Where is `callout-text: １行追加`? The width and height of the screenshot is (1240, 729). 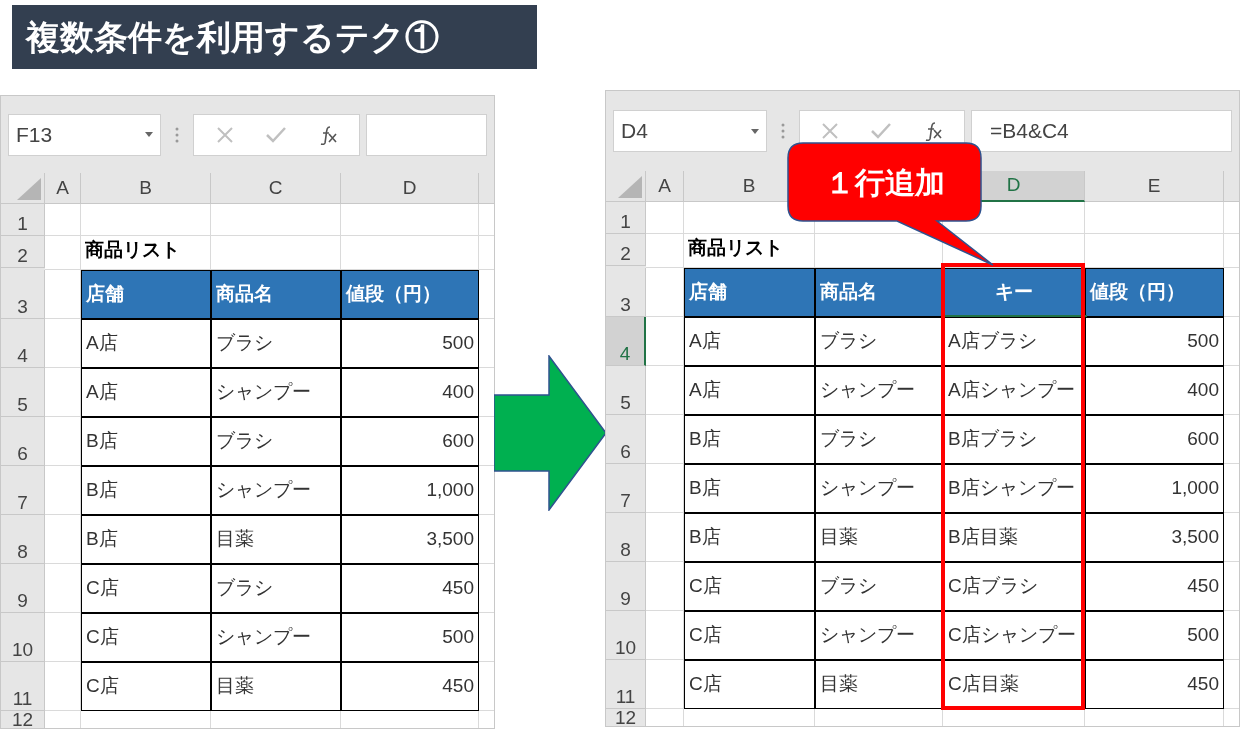 callout-text: １行追加 is located at coordinates (884, 182).